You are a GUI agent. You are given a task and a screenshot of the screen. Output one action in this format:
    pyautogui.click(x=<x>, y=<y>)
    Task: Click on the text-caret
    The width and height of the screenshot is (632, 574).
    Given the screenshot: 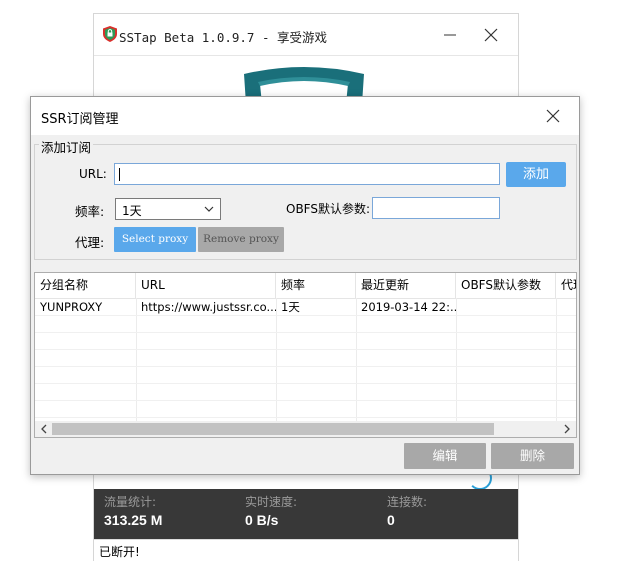 What is the action you would take?
    pyautogui.click(x=119, y=174)
    